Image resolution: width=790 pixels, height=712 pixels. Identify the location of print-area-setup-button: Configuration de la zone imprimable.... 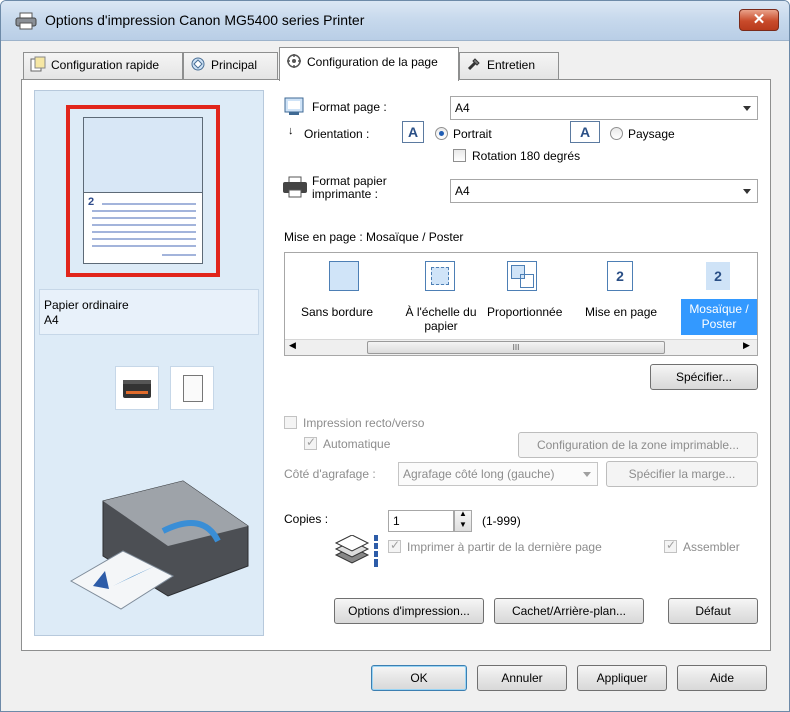
(638, 445).